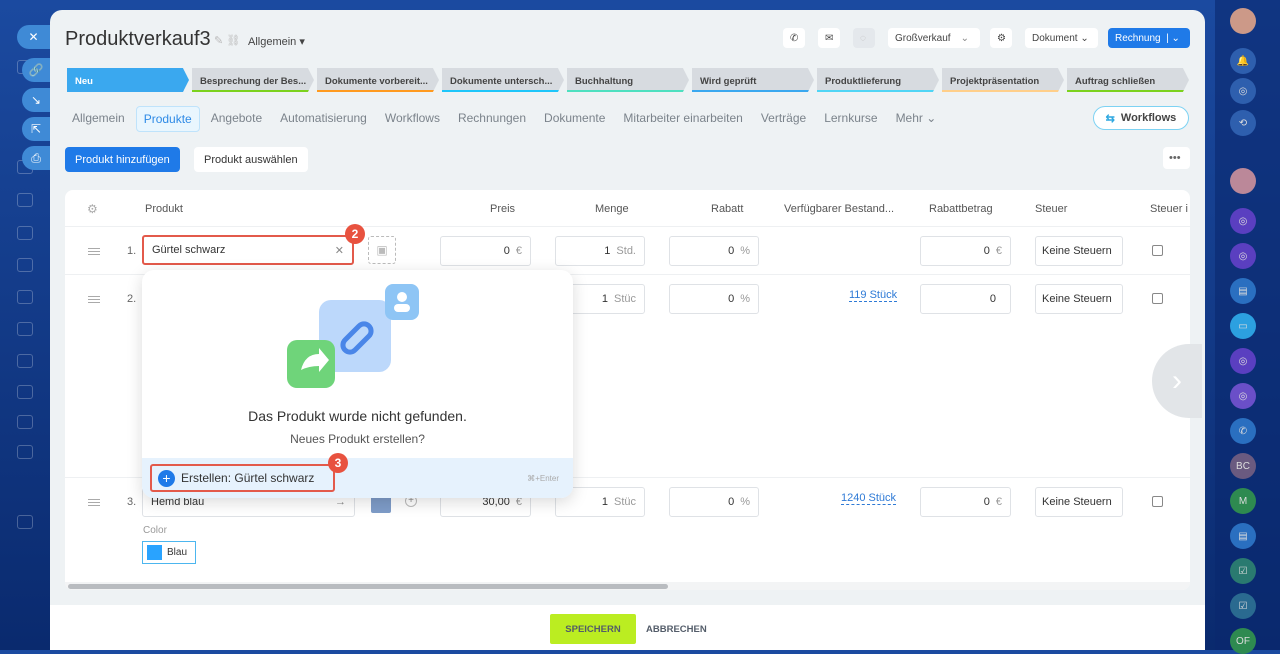 This screenshot has height=654, width=1280. What do you see at coordinates (628, 80) in the screenshot?
I see `stage-4: Buchhaltung` at bounding box center [628, 80].